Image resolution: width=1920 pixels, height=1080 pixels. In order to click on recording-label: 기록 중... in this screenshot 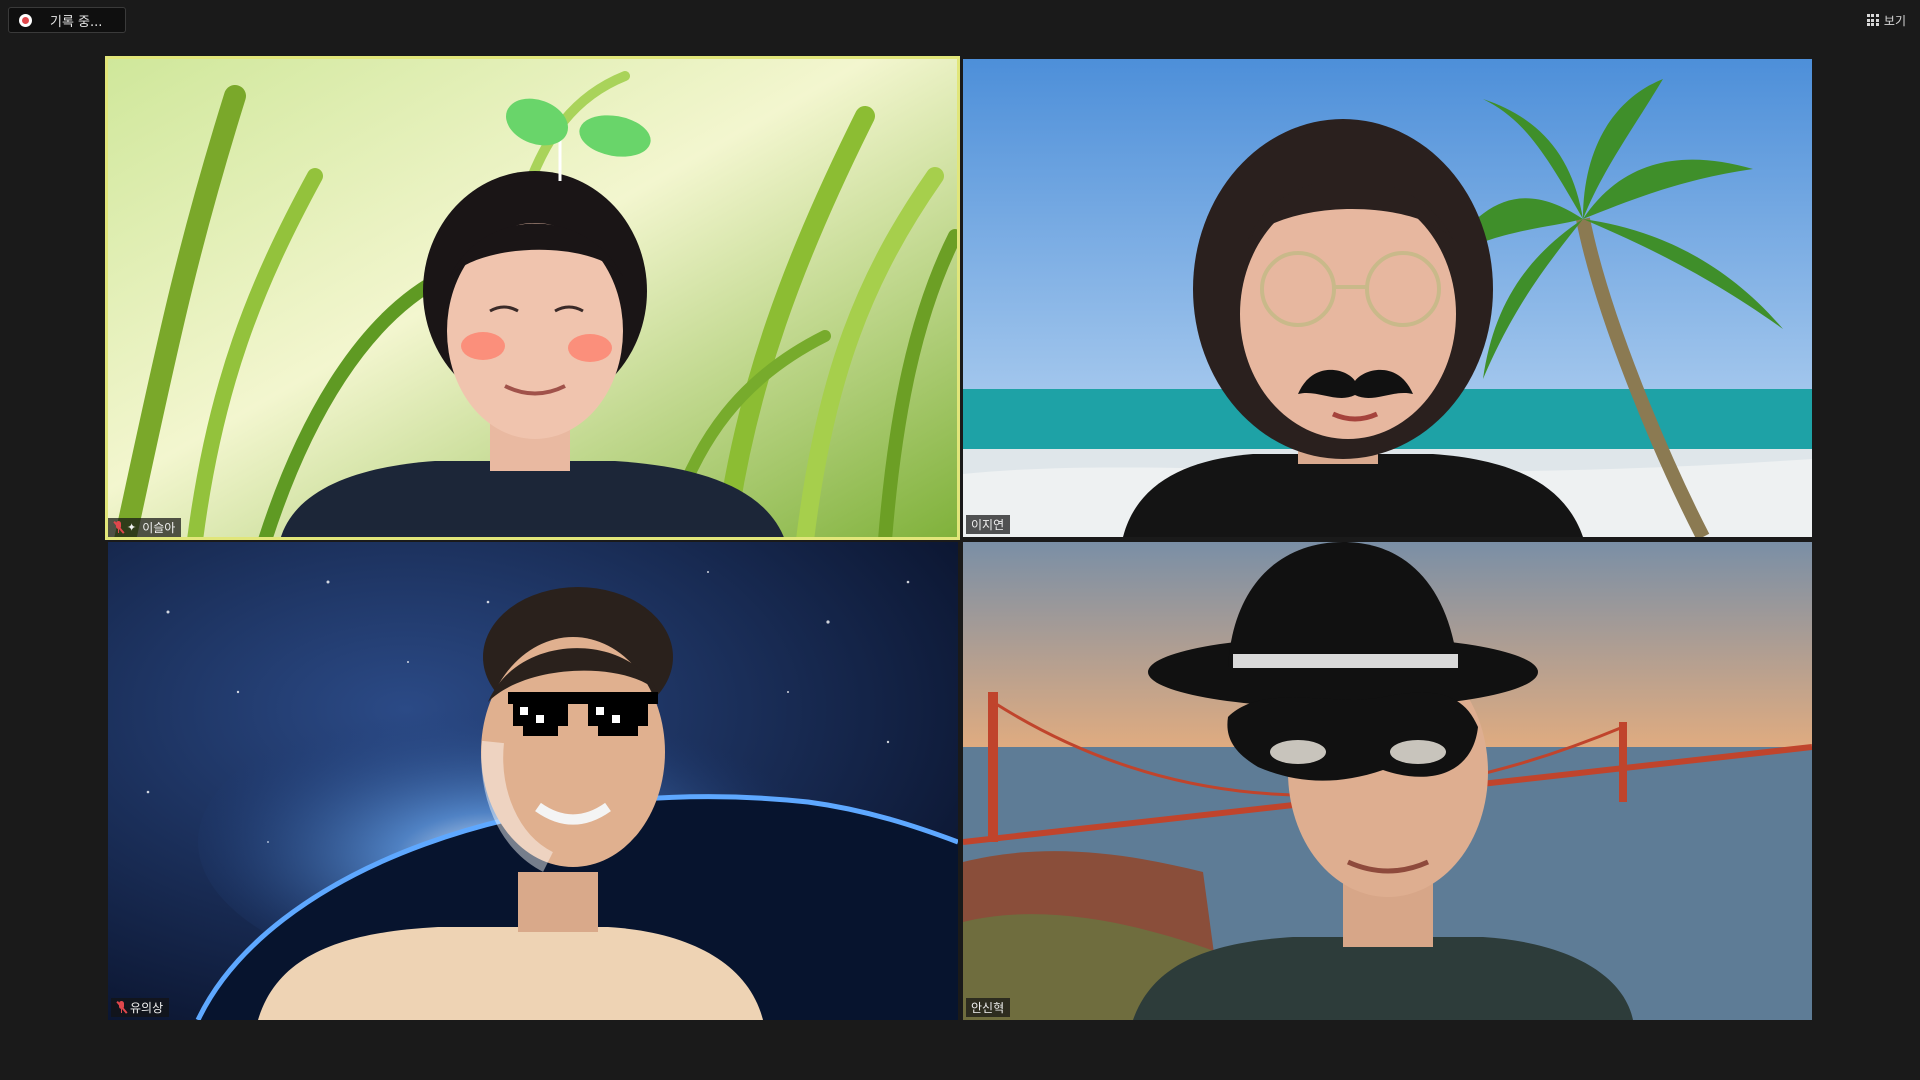, I will do `click(76, 22)`.